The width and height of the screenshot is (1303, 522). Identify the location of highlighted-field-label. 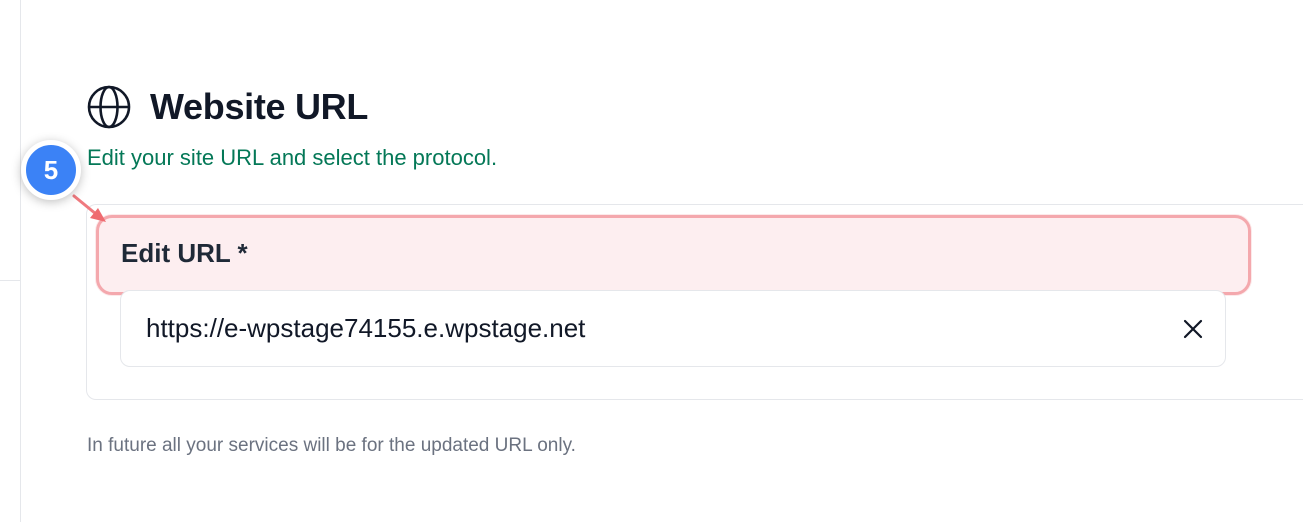
(673, 255).